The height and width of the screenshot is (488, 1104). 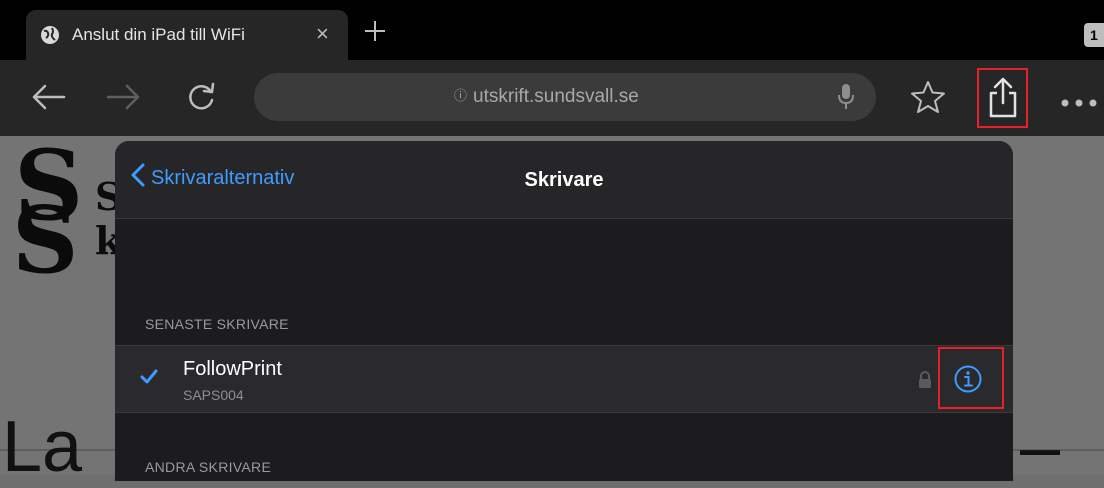 I want to click on plus-icon, so click(x=375, y=31).